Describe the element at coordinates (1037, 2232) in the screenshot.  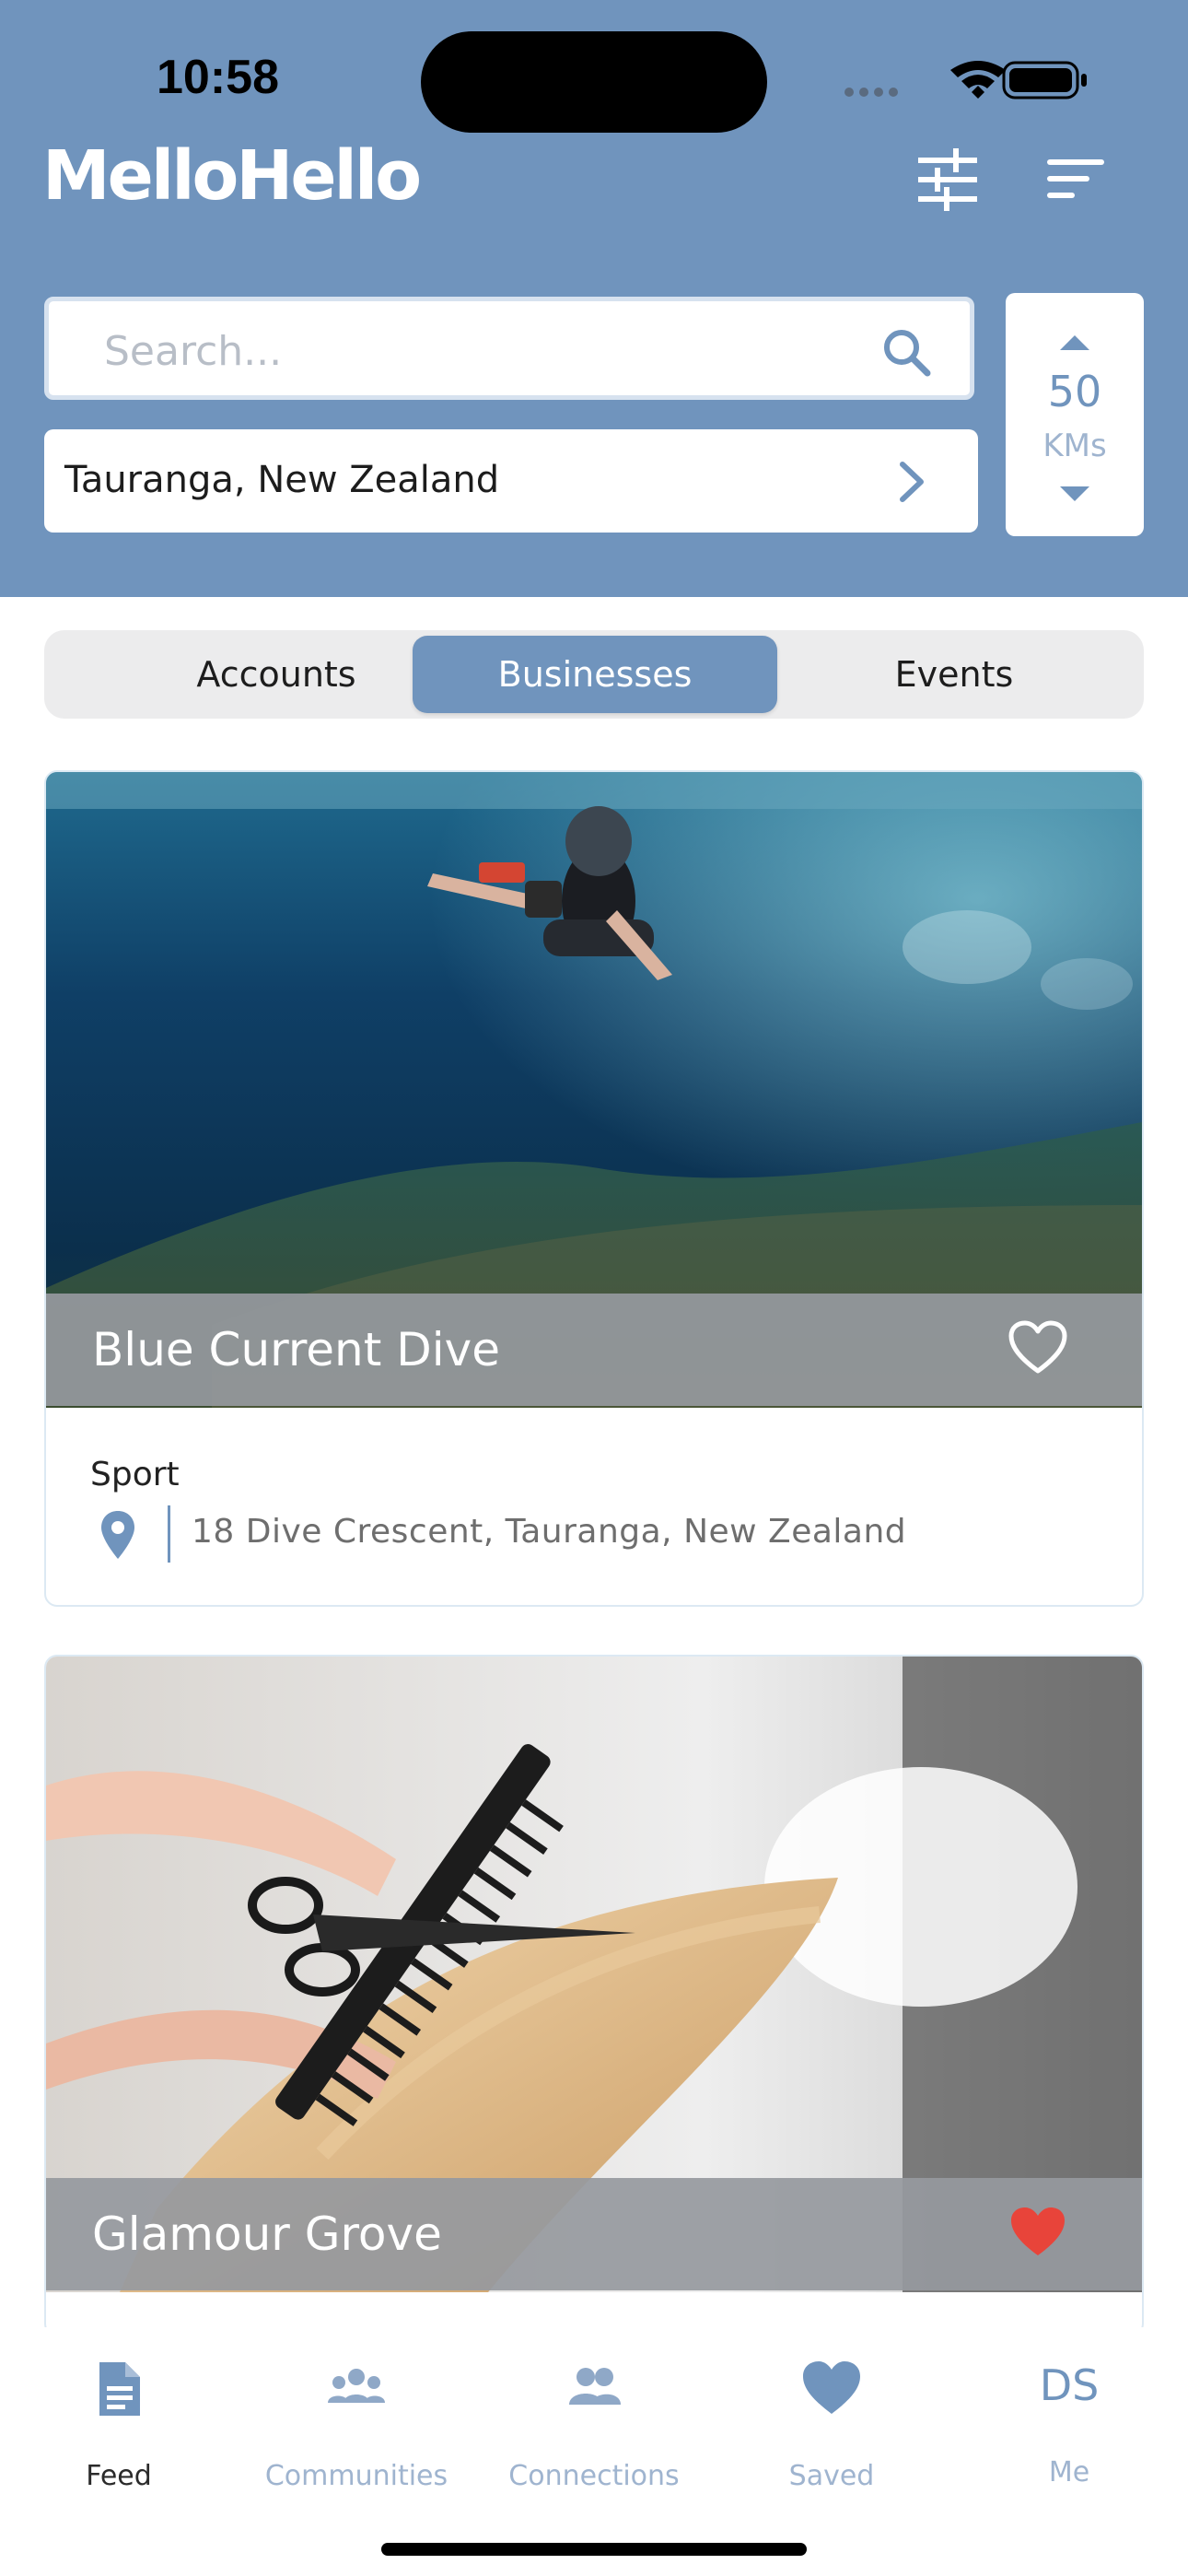
I see `heart-filled-icon` at that location.